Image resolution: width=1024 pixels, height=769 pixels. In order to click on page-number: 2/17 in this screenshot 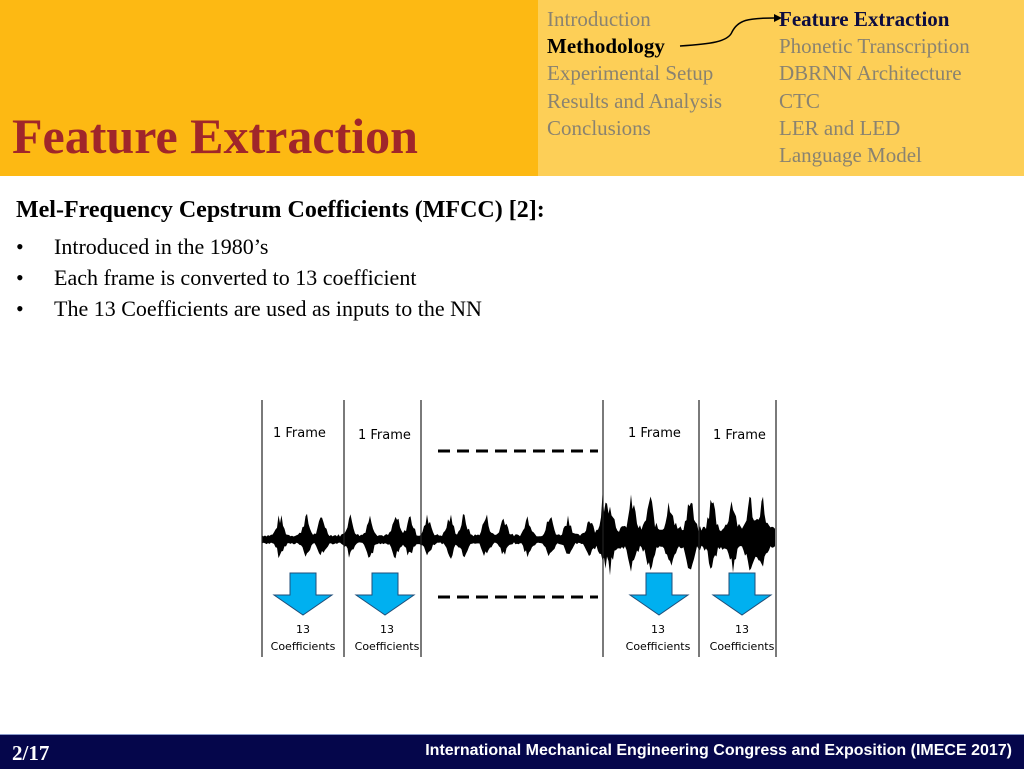, I will do `click(31, 753)`.